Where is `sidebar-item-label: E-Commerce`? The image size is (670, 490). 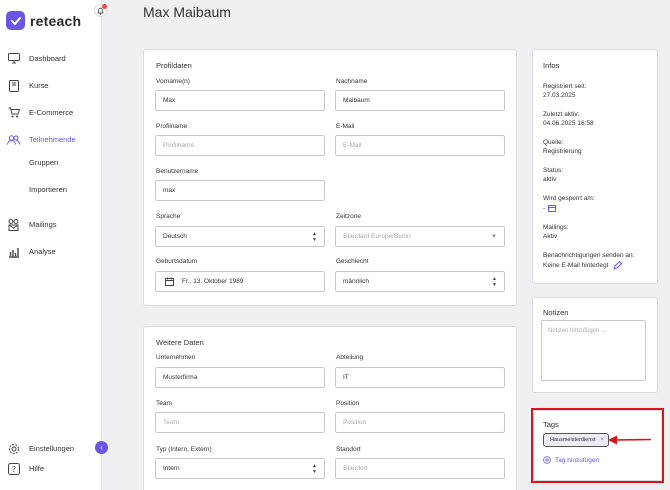
sidebar-item-label: E-Commerce is located at coordinates (51, 112).